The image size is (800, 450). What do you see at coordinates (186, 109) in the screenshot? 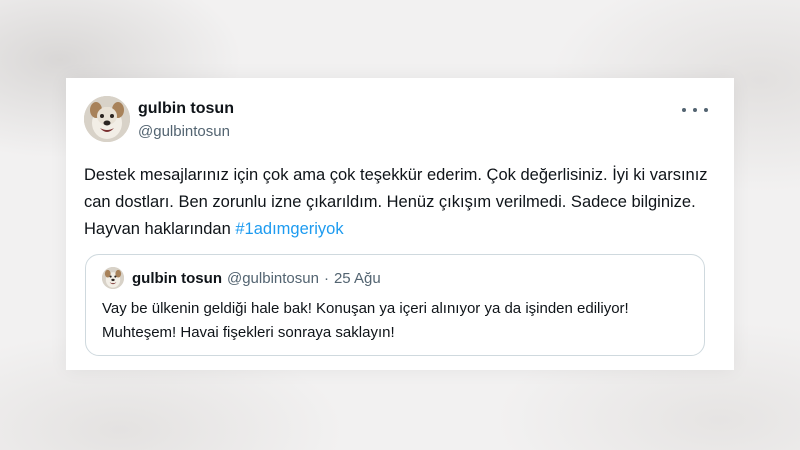
I see `author-name: gulbin tosun` at bounding box center [186, 109].